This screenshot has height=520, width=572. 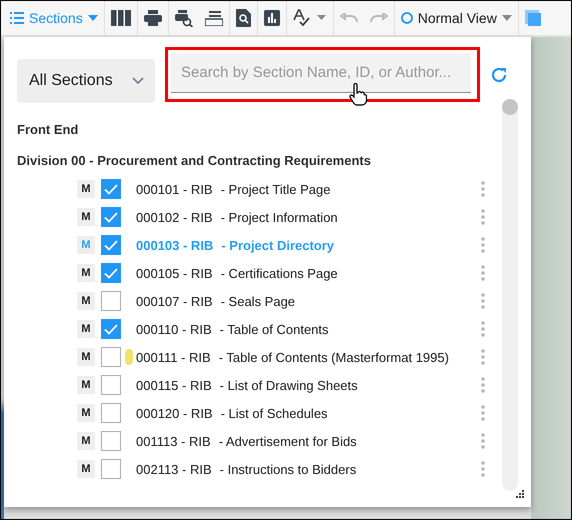 I want to click on refresh-icon, so click(x=499, y=75).